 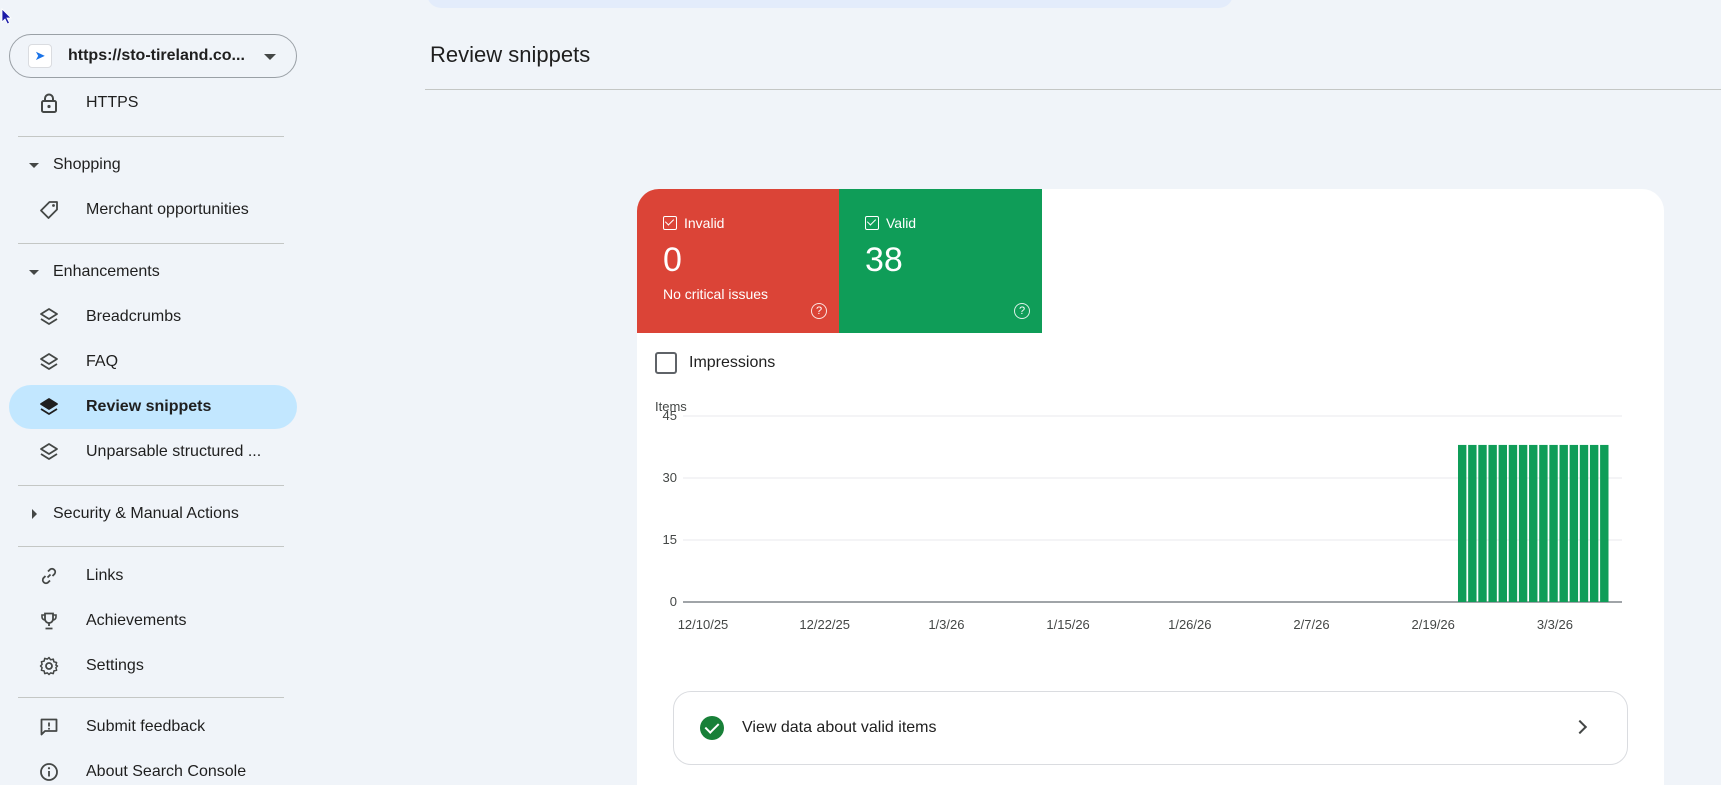 What do you see at coordinates (49, 576) in the screenshot?
I see `link-icon` at bounding box center [49, 576].